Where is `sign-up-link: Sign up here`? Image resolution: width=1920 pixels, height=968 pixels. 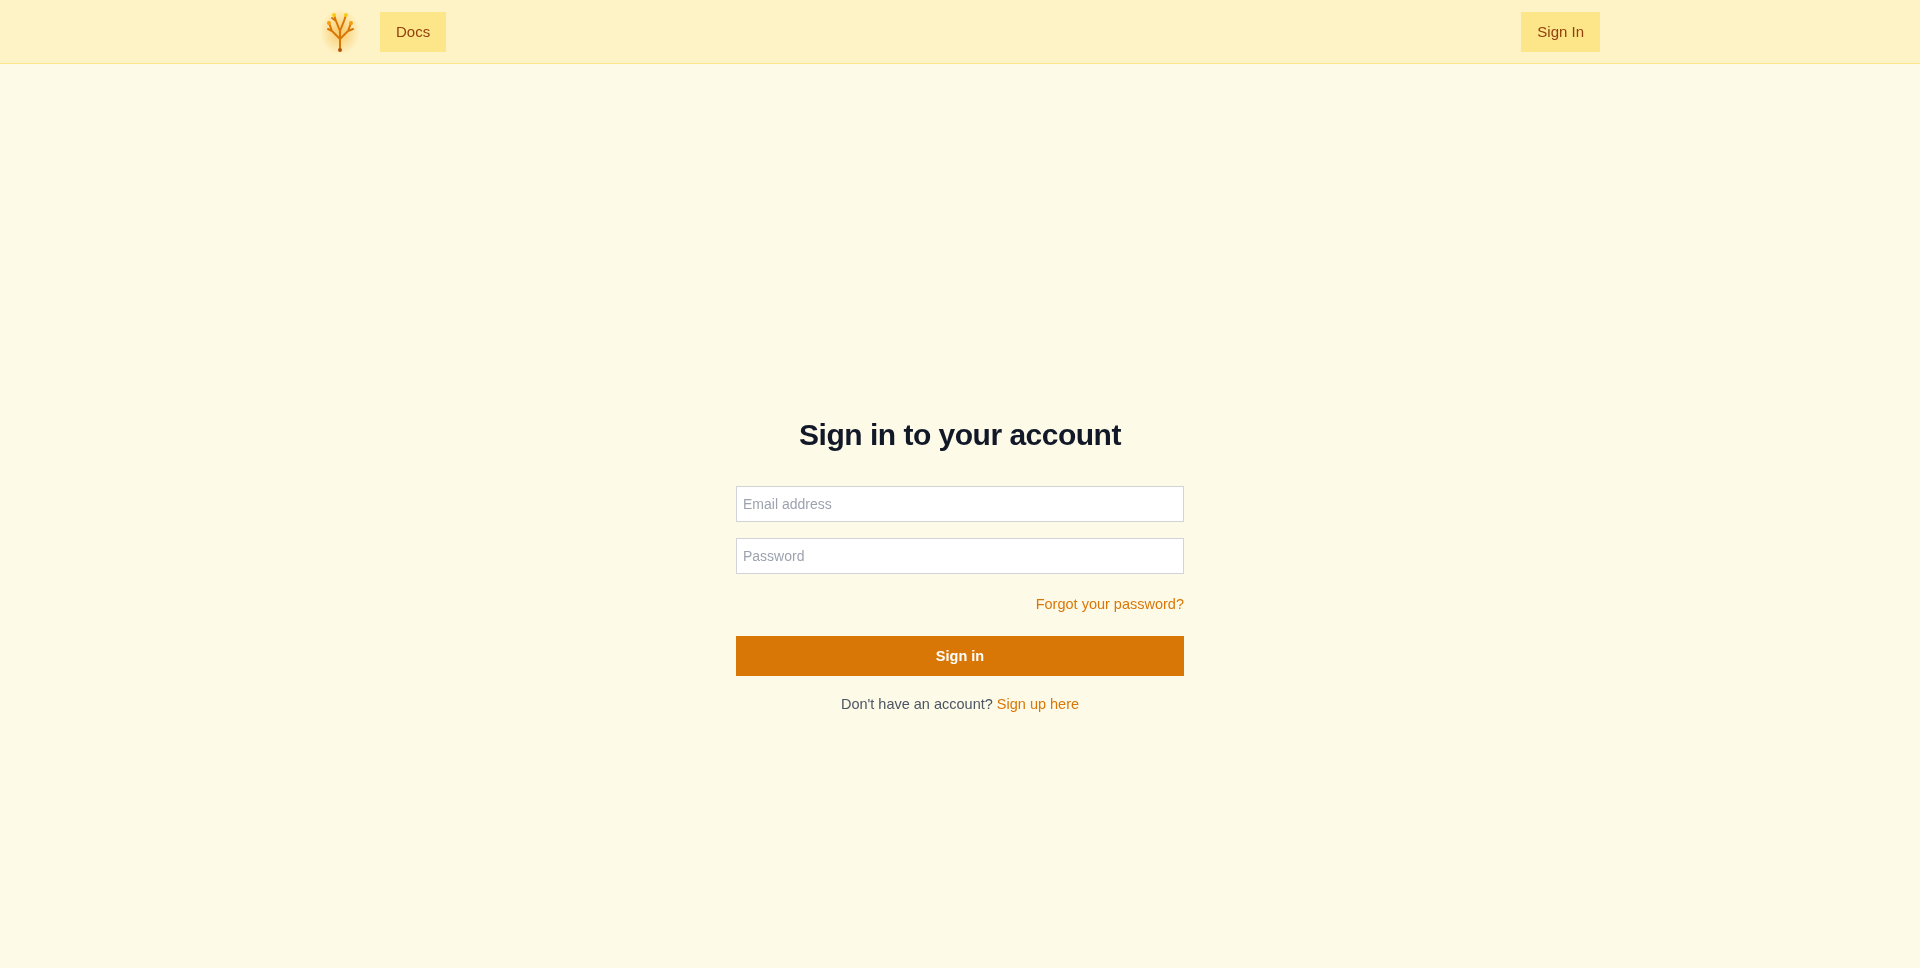
sign-up-link: Sign up here is located at coordinates (1038, 704).